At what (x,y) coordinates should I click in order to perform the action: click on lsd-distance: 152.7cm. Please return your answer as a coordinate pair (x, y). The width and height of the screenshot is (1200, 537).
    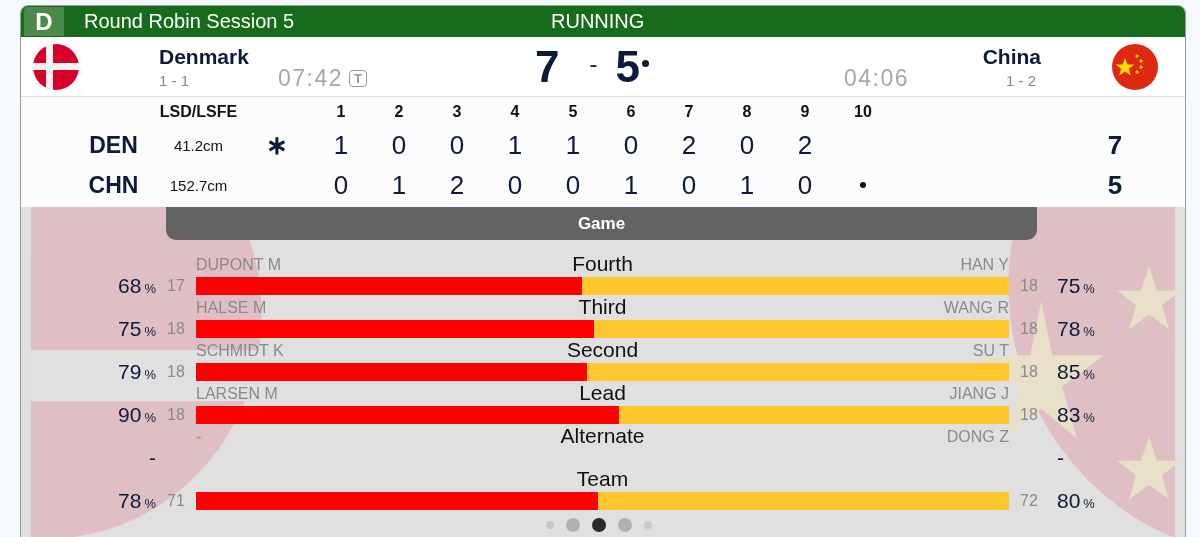
    Looking at the image, I should click on (198, 185).